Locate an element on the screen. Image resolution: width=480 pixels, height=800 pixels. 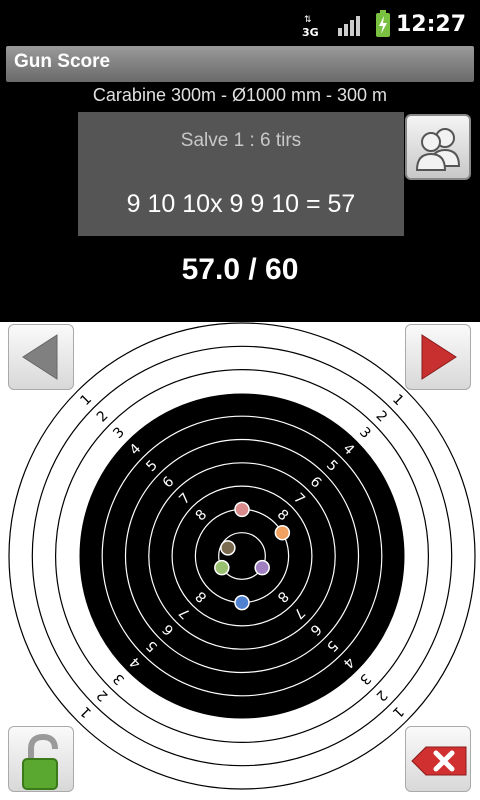
status-bar: ⇅ 3G 12:27 is located at coordinates (240, 25).